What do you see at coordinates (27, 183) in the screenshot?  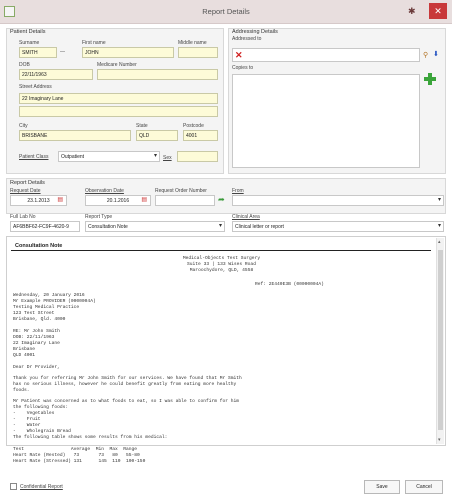 I see `report-details-legend: Report Details` at bounding box center [27, 183].